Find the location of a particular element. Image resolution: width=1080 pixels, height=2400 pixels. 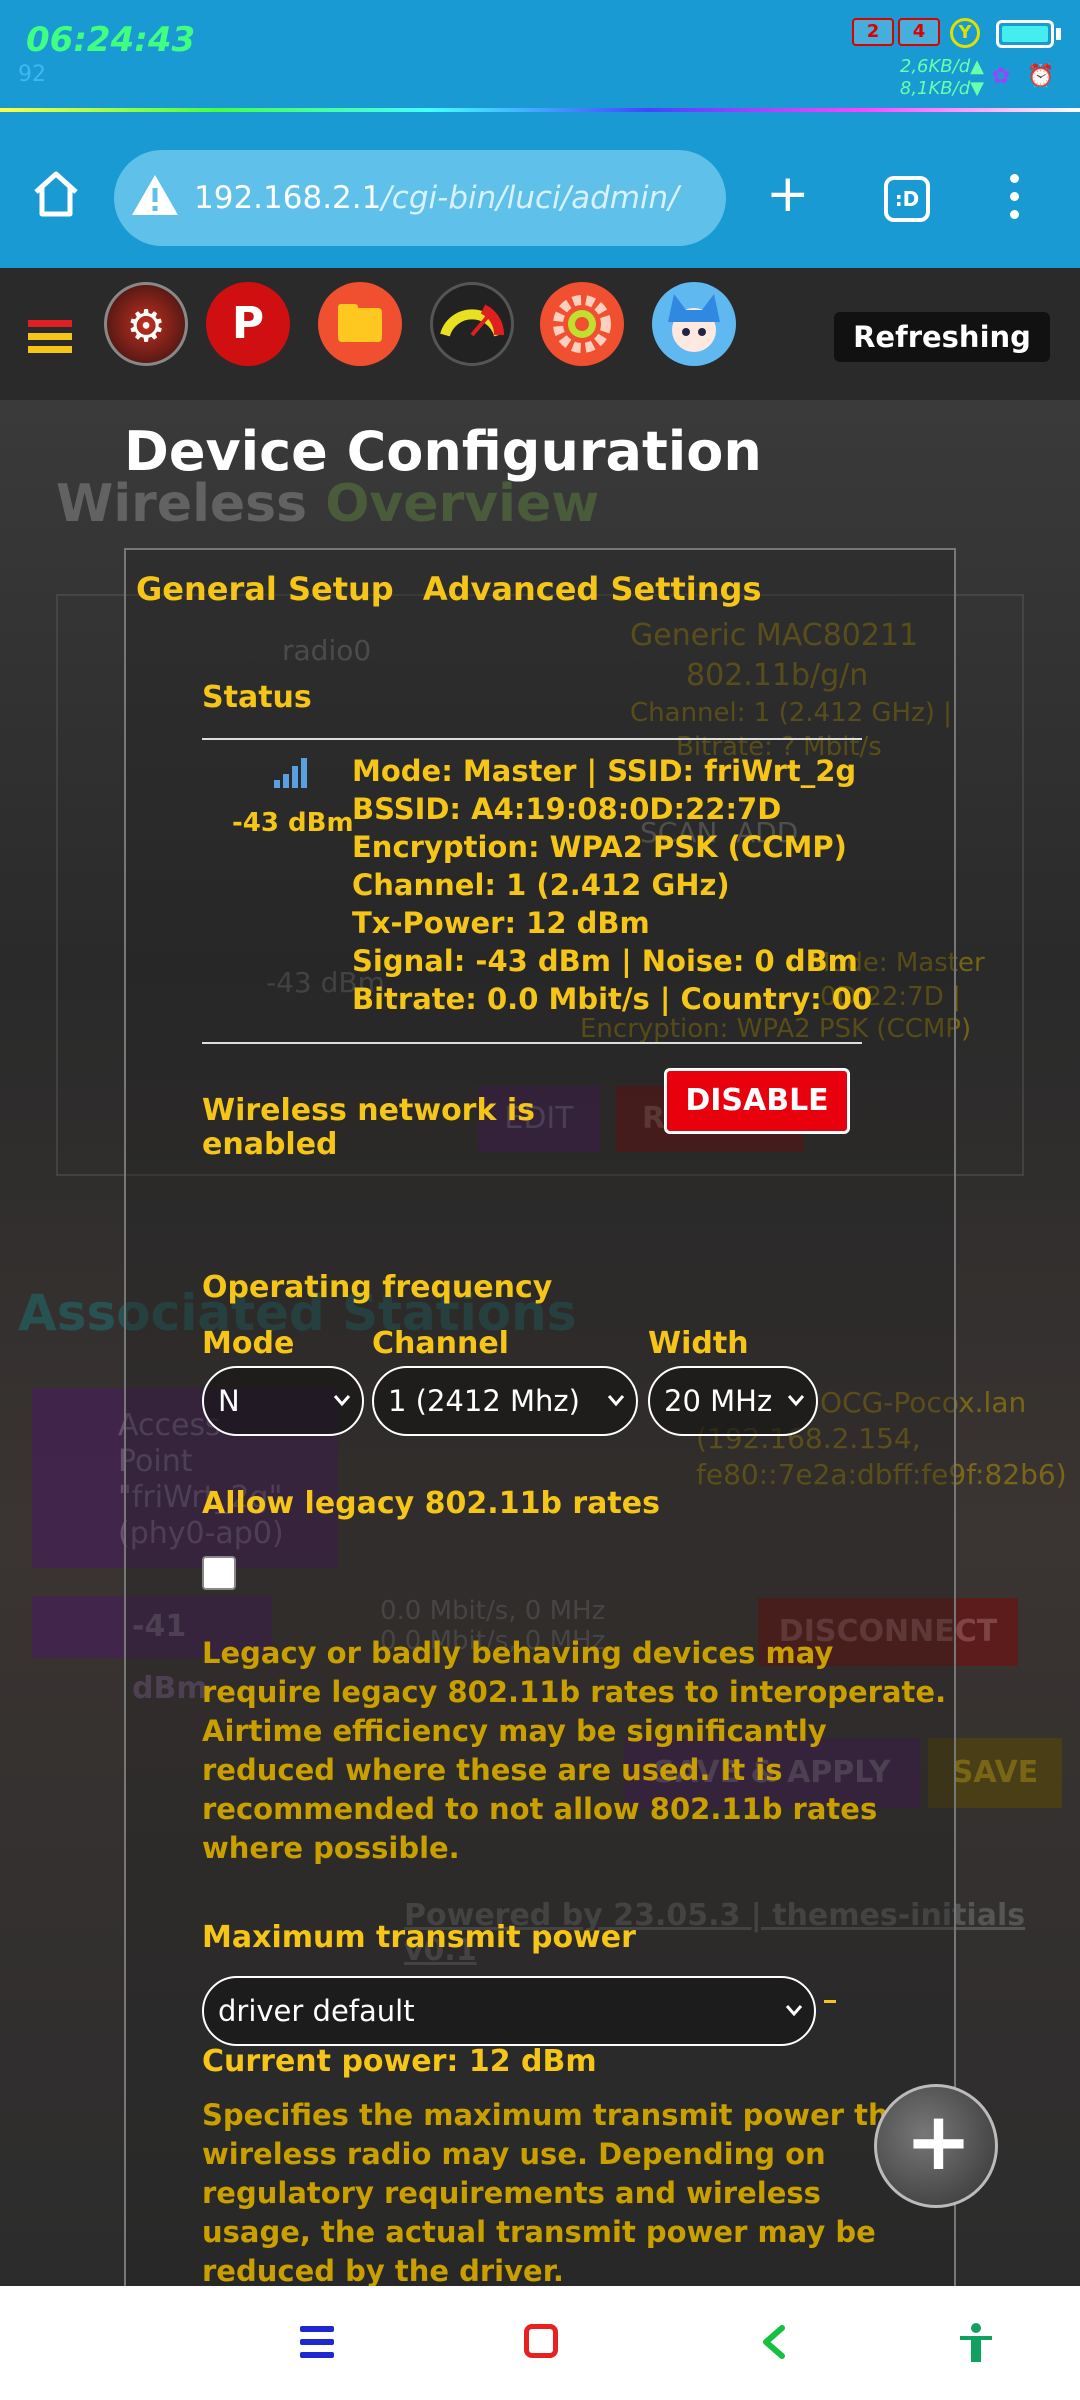

upload-rate: 2,6KB/d▲ is located at coordinates (941, 66).